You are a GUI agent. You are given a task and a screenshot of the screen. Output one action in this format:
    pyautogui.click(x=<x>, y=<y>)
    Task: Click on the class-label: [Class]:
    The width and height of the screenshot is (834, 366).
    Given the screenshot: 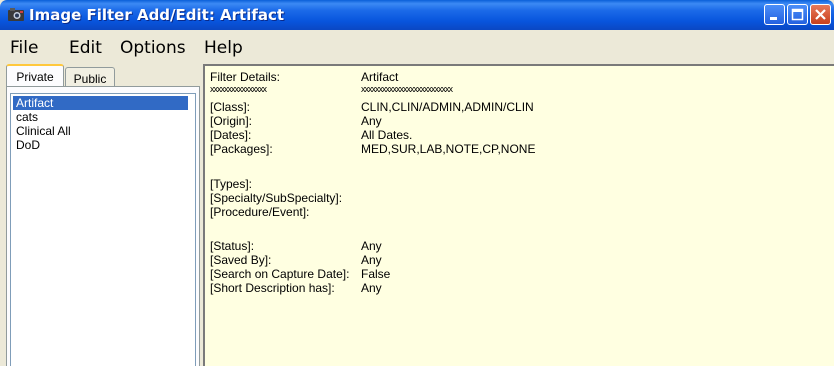 What is the action you would take?
    pyautogui.click(x=230, y=107)
    